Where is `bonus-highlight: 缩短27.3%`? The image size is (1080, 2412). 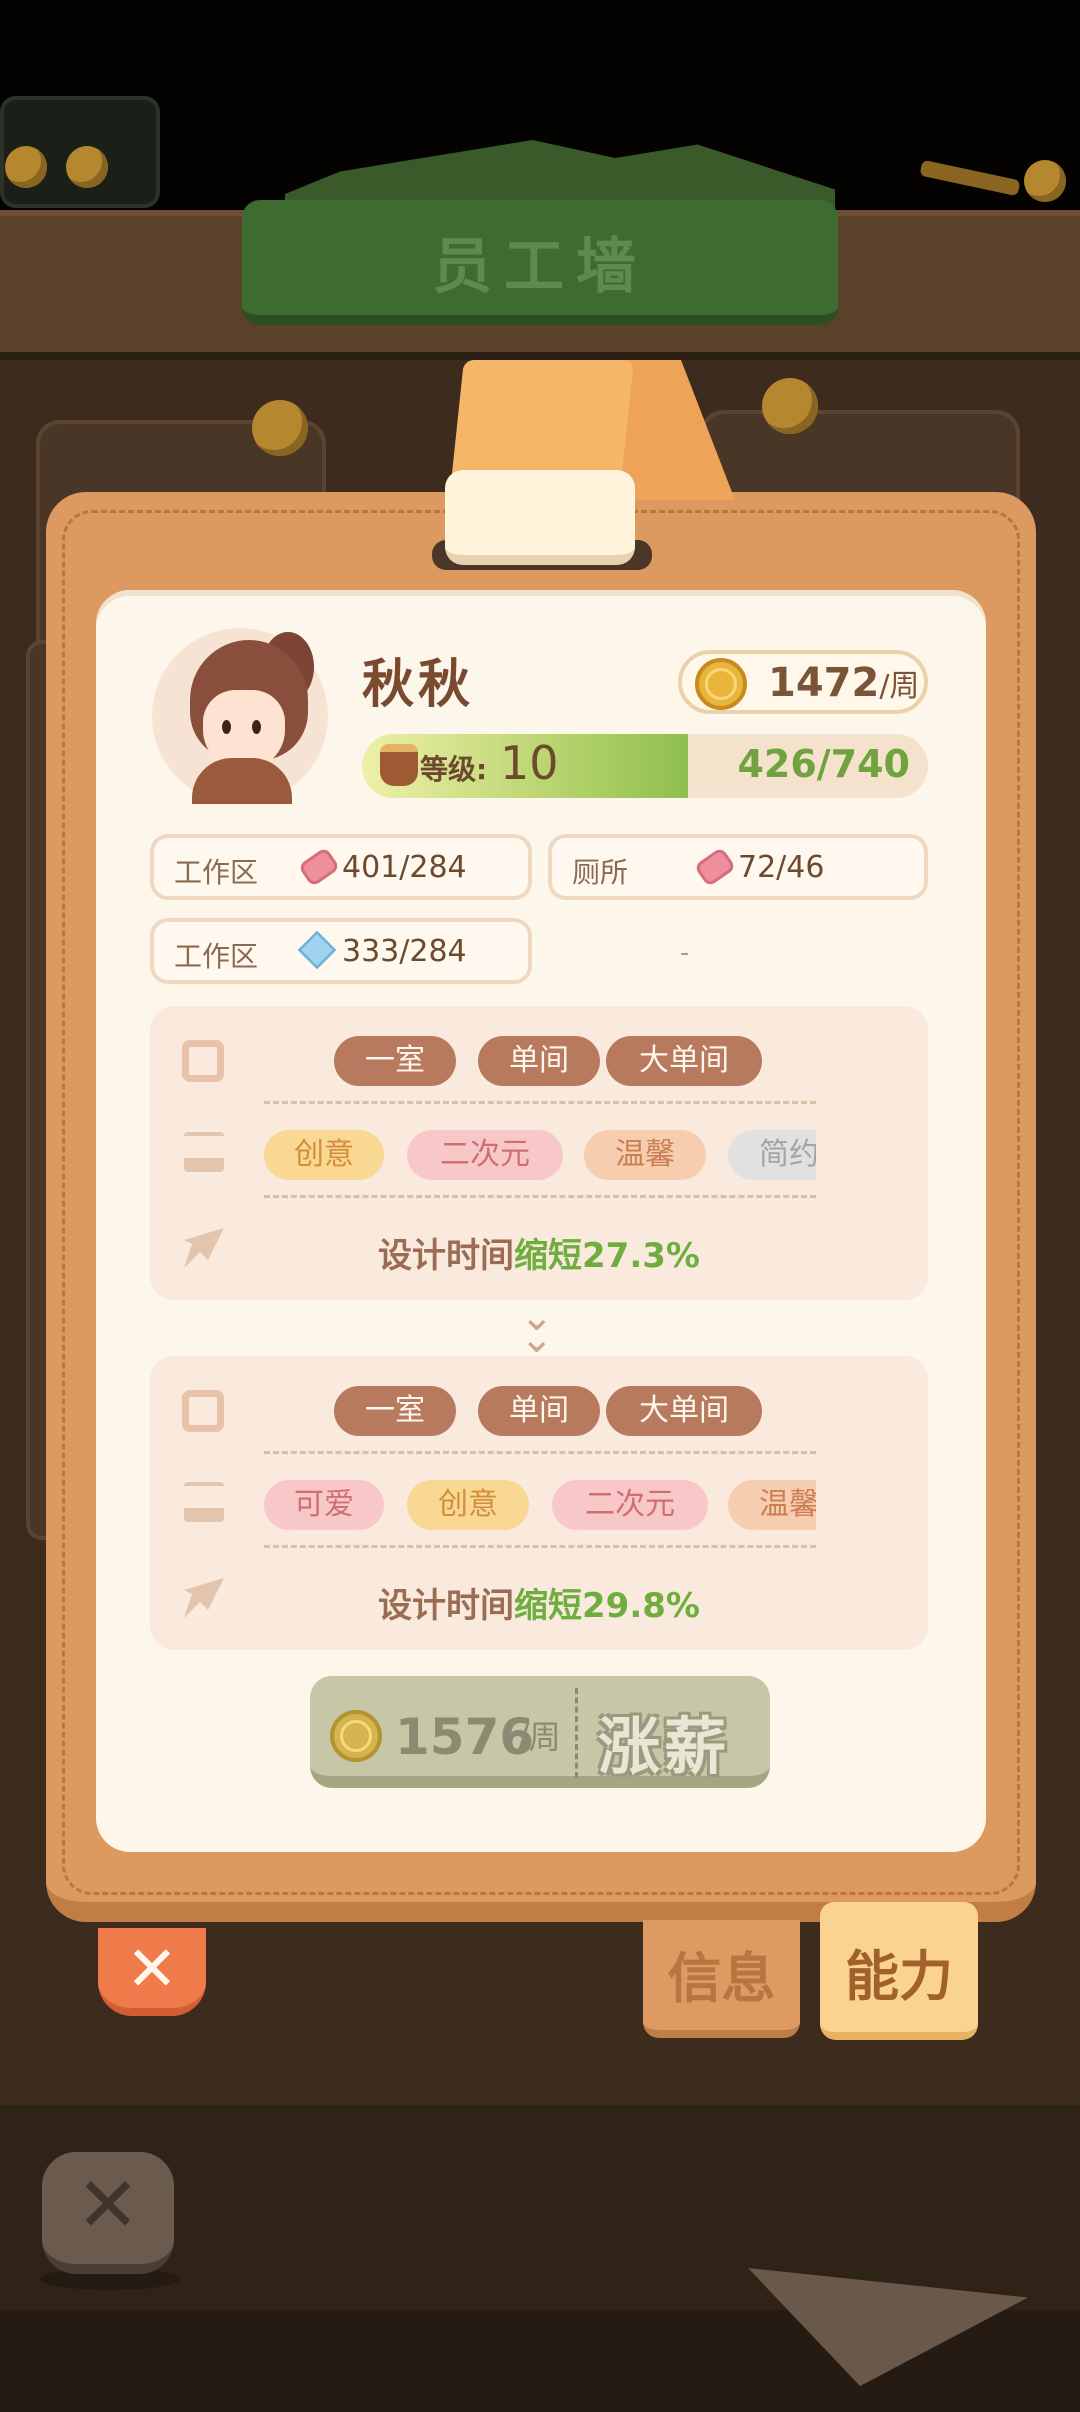
bonus-highlight: 缩短27.3% is located at coordinates (607, 1256).